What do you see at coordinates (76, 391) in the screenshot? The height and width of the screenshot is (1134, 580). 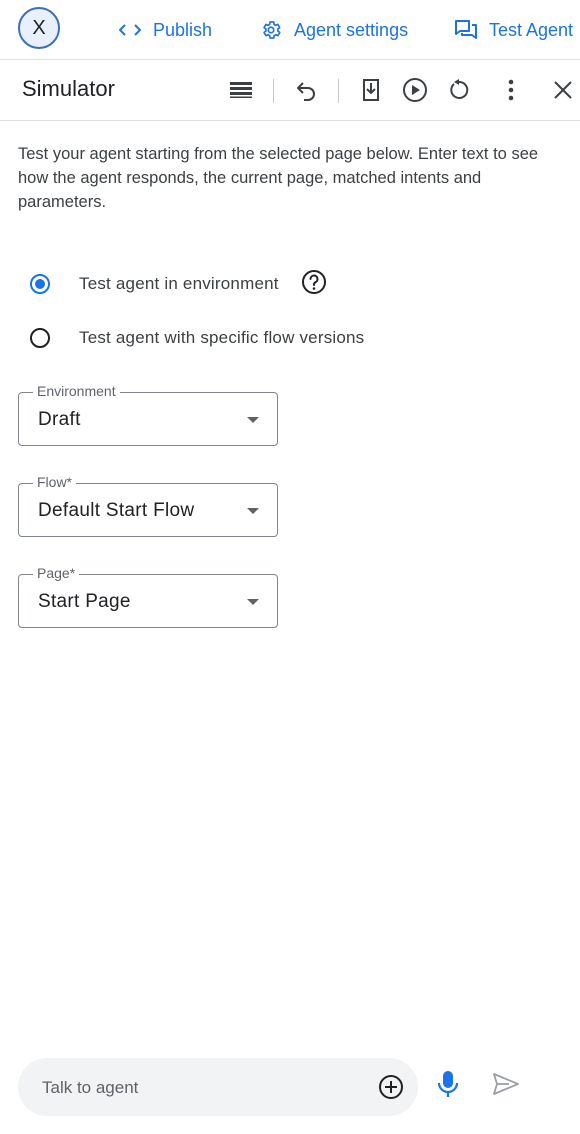 I see `environment-field-label: Environment` at bounding box center [76, 391].